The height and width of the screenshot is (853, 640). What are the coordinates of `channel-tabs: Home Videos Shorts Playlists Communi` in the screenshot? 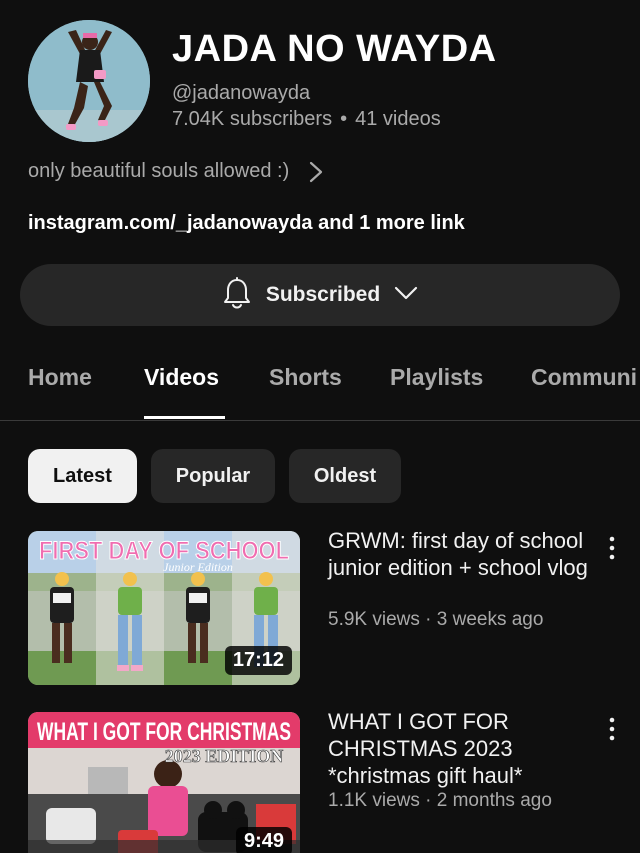 It's located at (320, 385).